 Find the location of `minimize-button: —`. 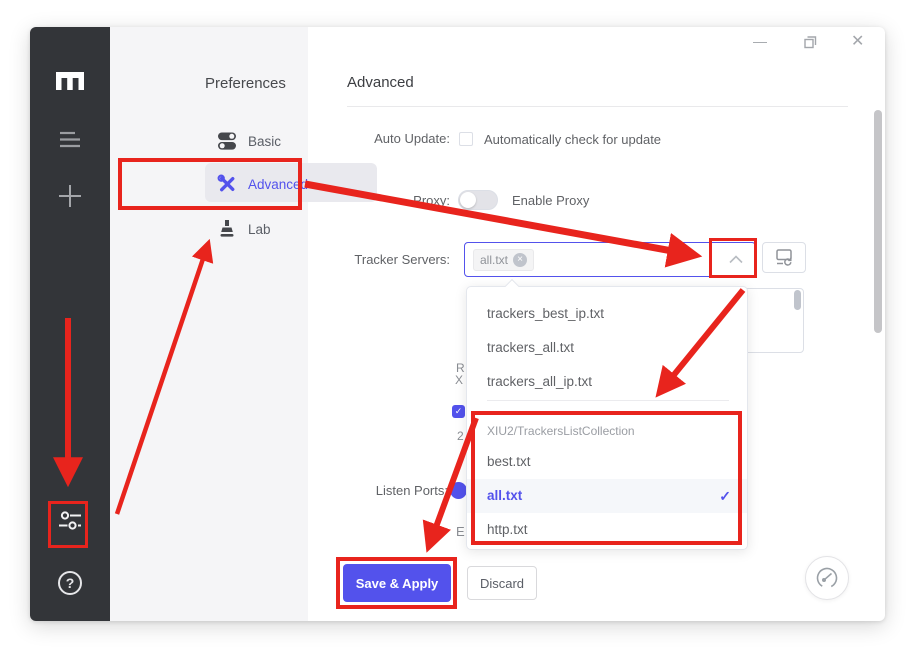

minimize-button: — is located at coordinates (760, 41).